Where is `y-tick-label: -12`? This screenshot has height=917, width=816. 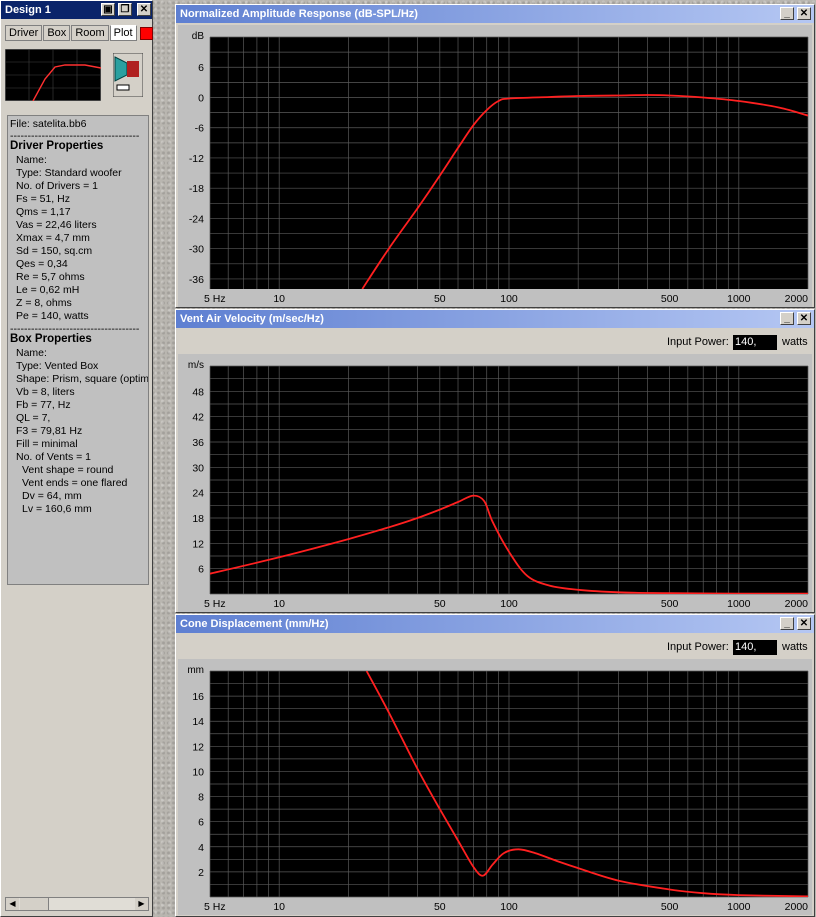
y-tick-label: -12 is located at coordinates (196, 159).